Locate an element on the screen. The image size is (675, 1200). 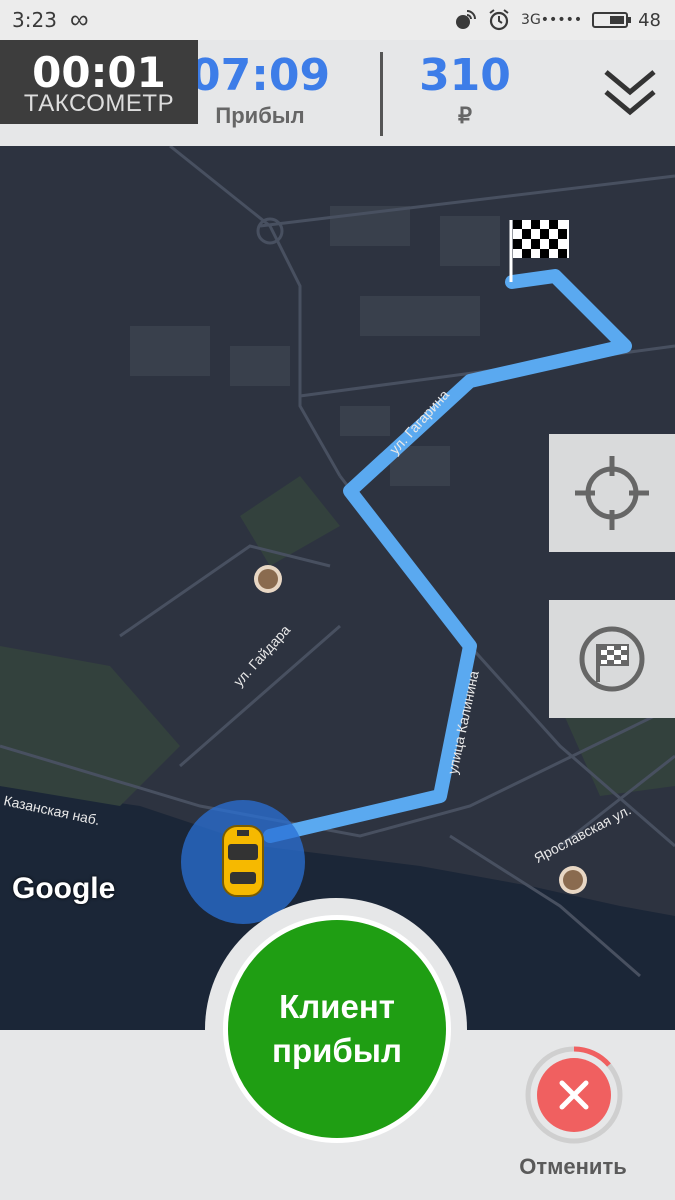
cancel-button is located at coordinates (574, 1095).